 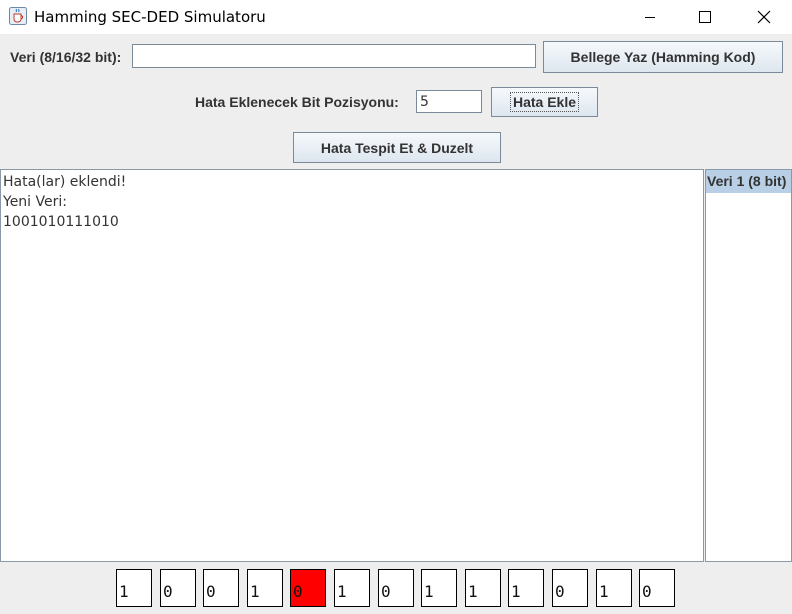 I want to click on output-line: Yeni Veri:, so click(x=35, y=202).